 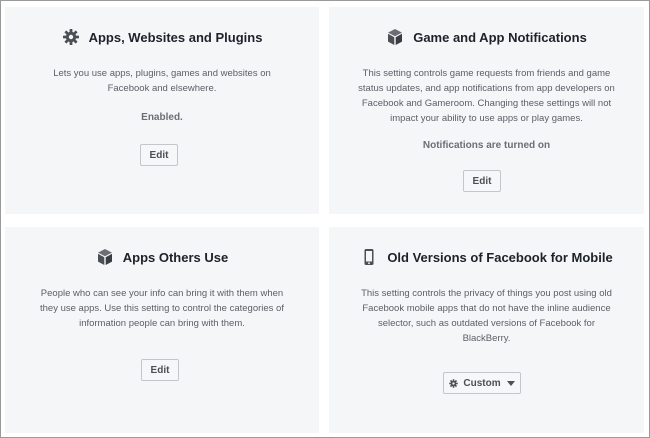 I want to click on card-title: Game and App Notifications, so click(x=500, y=37).